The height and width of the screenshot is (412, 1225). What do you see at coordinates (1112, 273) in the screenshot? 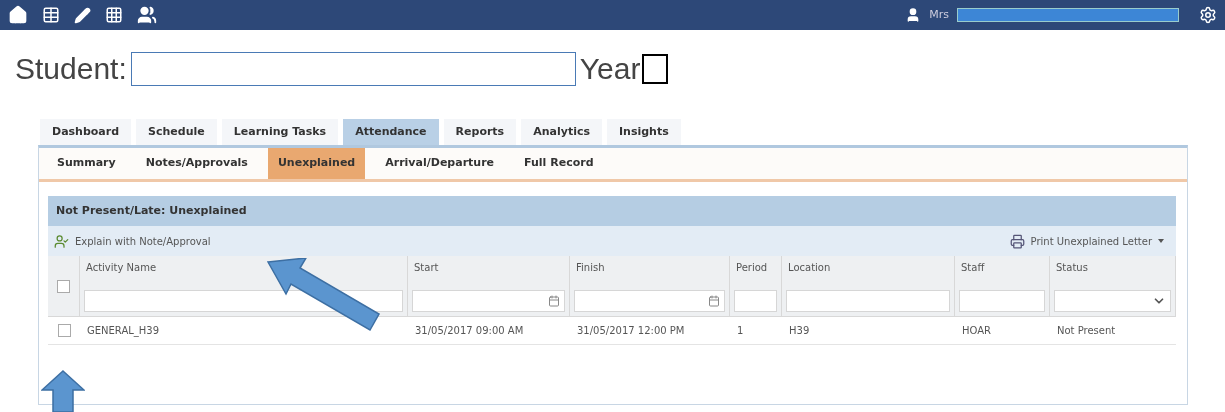
I see `column-header: Status` at bounding box center [1112, 273].